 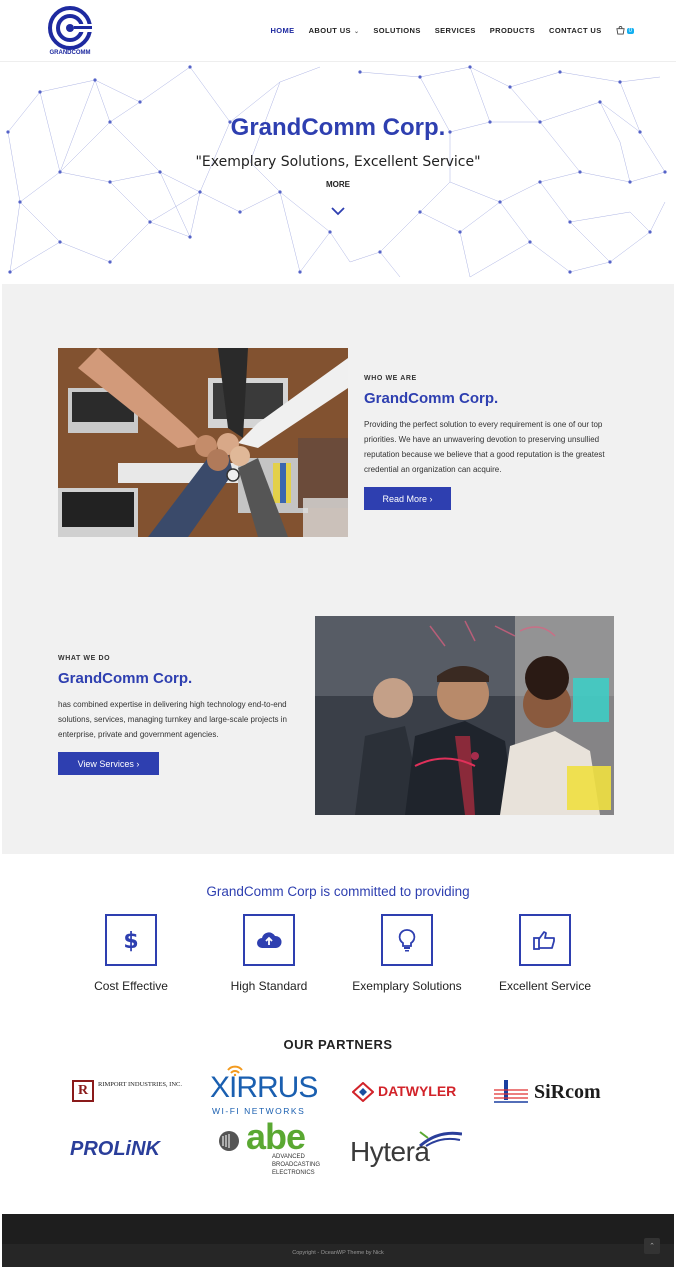 What do you see at coordinates (130, 1091) in the screenshot?
I see `partner-rimport-logo: R RIMPORT INDUSTRIES, INC.` at bounding box center [130, 1091].